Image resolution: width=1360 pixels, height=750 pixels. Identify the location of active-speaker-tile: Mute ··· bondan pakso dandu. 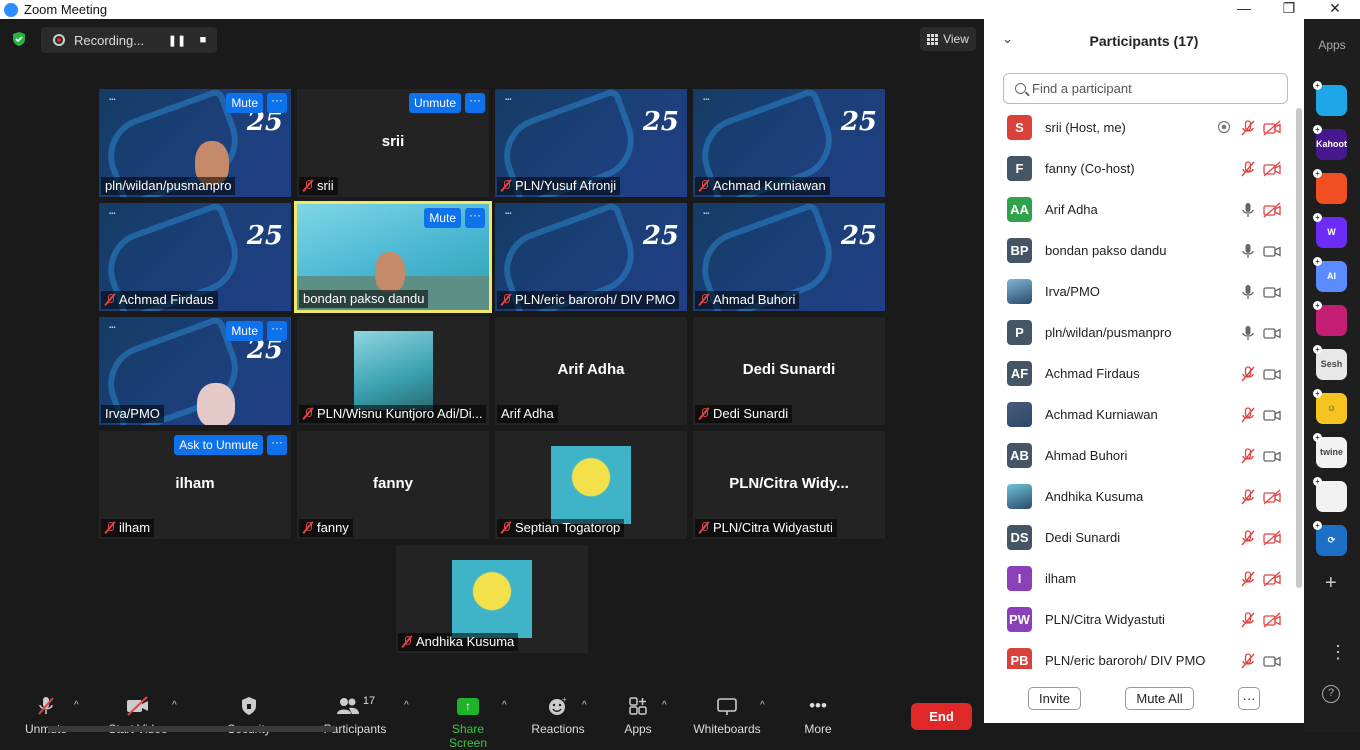
(393, 257).